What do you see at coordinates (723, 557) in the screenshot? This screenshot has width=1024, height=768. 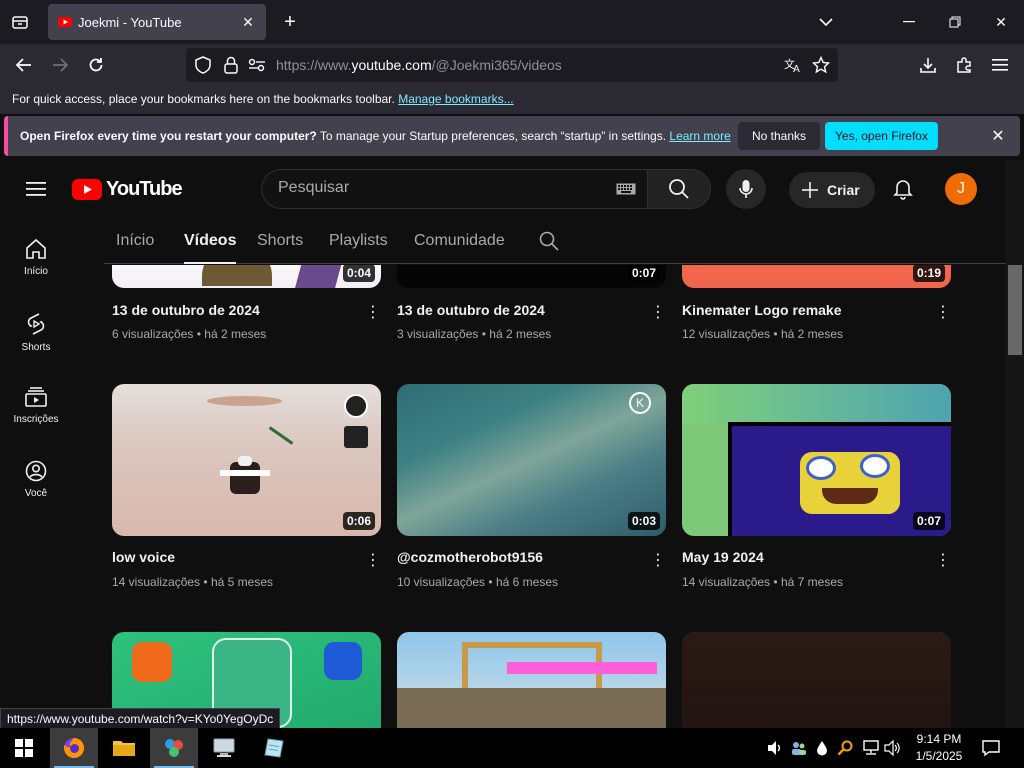 I see `video-title: May 19 2024` at bounding box center [723, 557].